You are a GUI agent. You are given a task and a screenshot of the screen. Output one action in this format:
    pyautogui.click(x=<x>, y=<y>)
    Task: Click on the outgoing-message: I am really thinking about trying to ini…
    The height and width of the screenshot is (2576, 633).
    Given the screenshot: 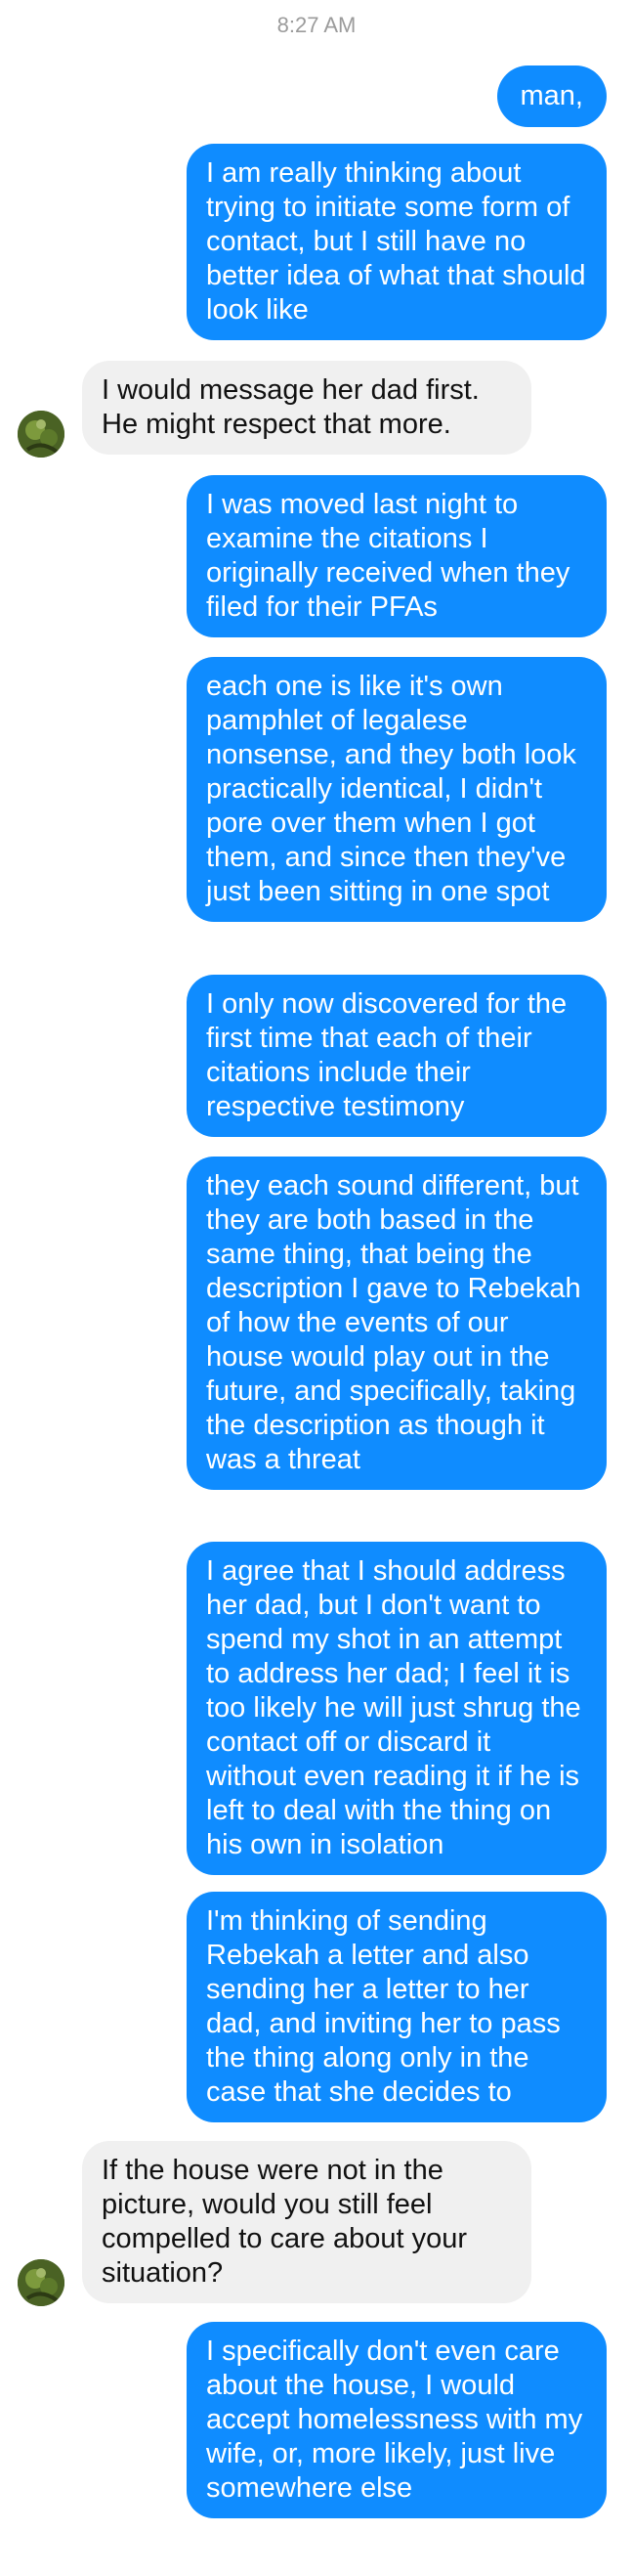 What is the action you would take?
    pyautogui.click(x=397, y=242)
    